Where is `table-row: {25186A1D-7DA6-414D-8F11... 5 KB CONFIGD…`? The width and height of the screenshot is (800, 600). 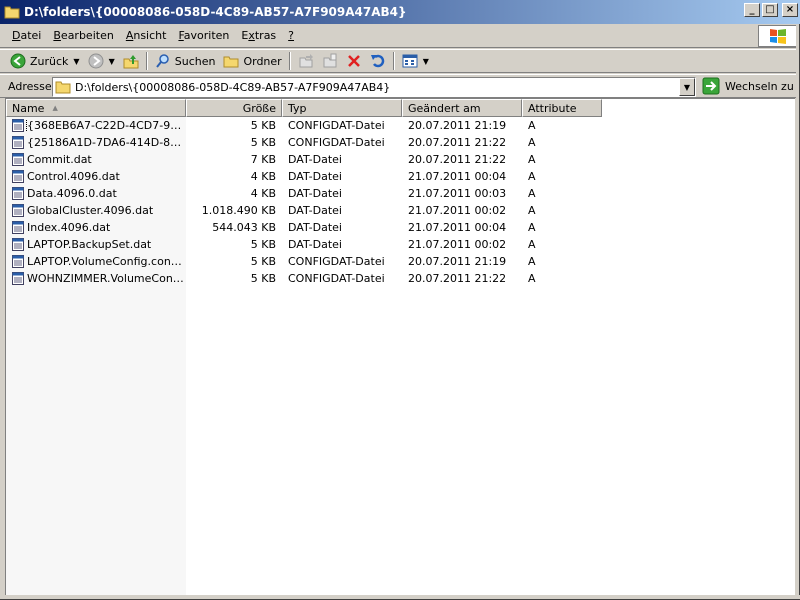 table-row: {25186A1D-7DA6-414D-8F11... 5 KB CONFIGD… is located at coordinates (401, 142).